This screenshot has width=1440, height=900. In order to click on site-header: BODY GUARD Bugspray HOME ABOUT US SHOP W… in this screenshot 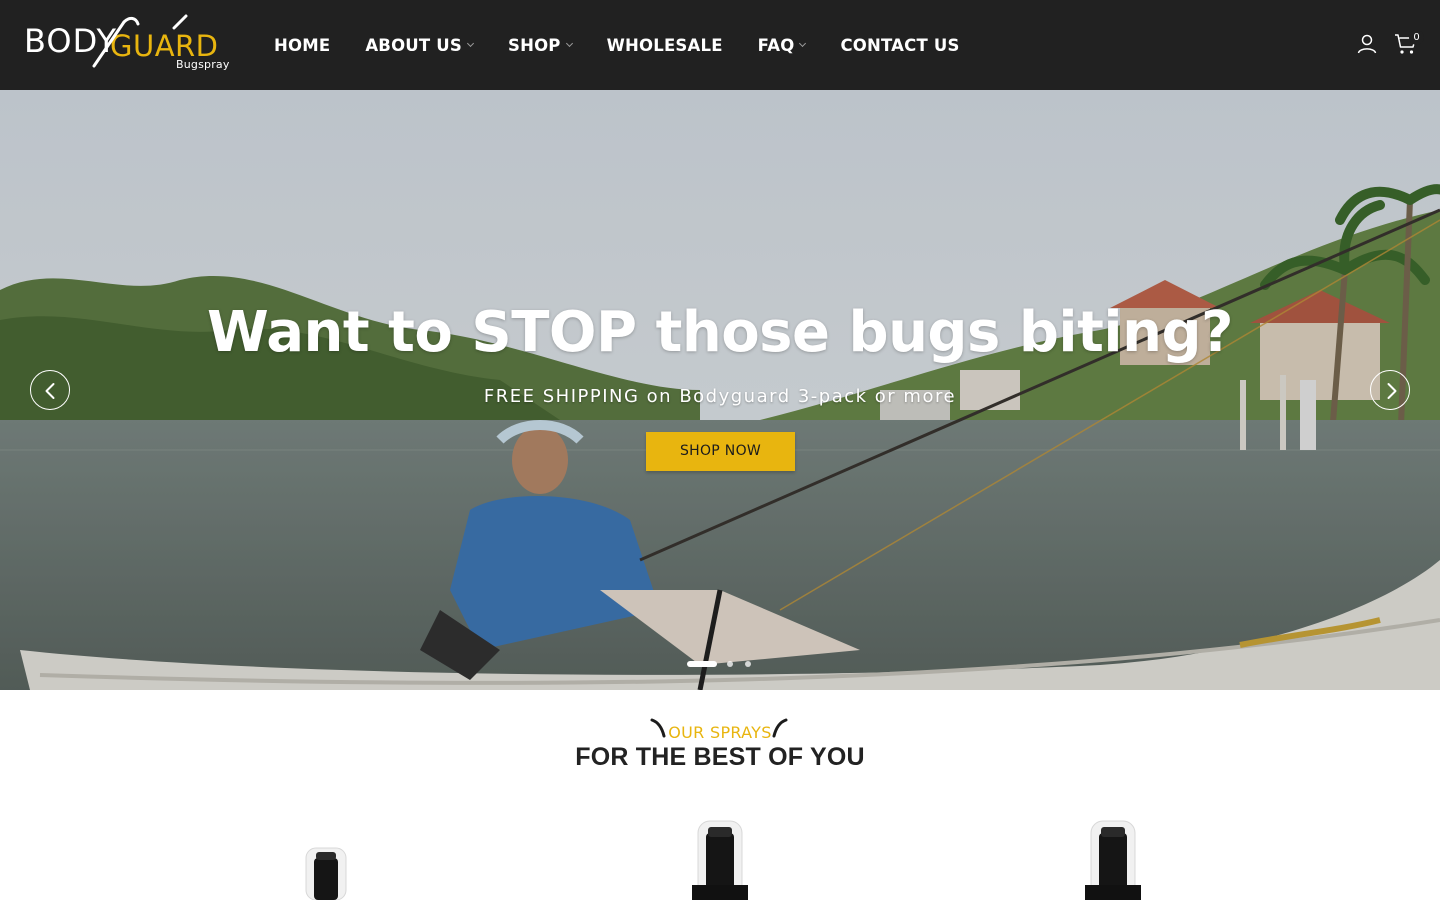, I will do `click(720, 45)`.